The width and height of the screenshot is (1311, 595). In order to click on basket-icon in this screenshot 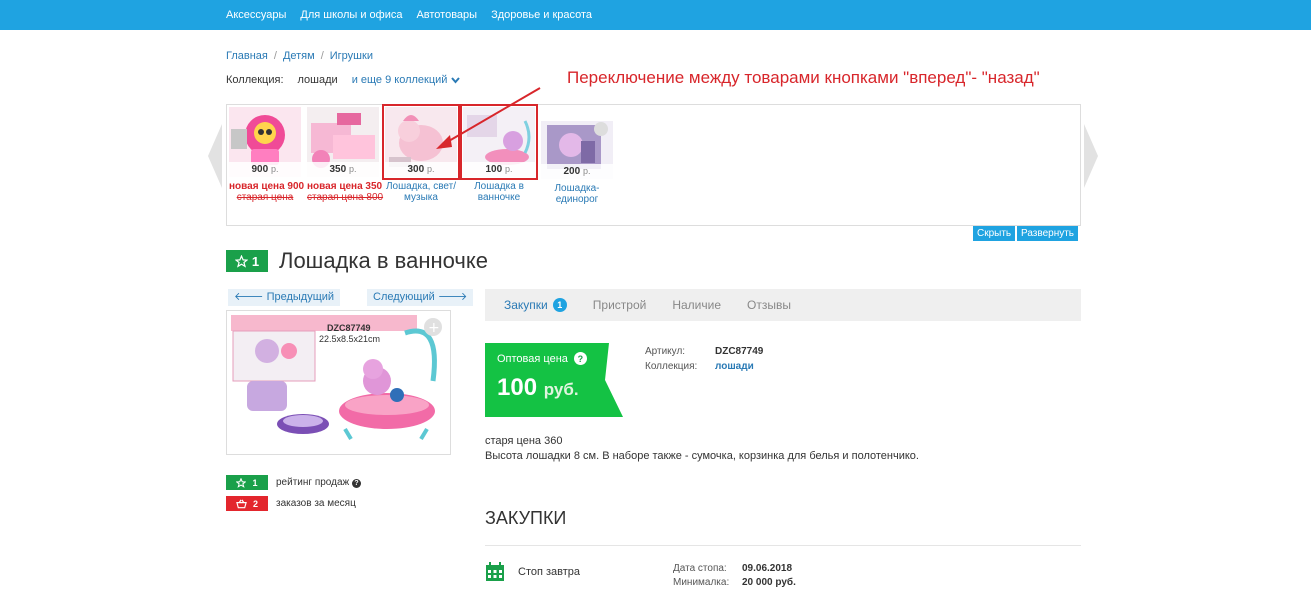, I will do `click(241, 503)`.